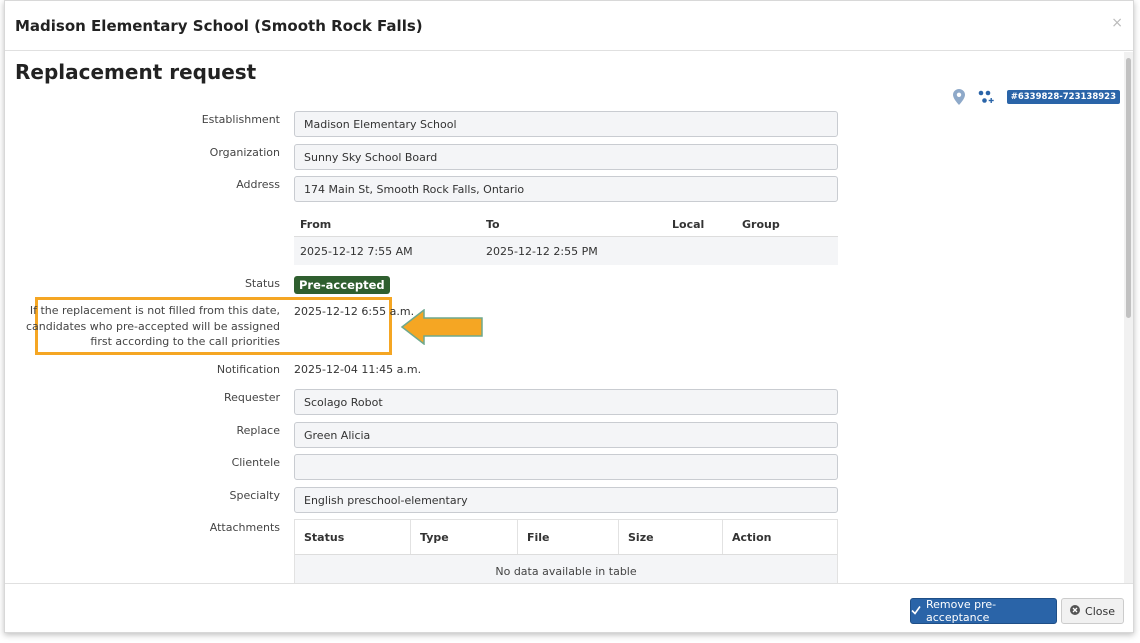 The image size is (1140, 643). What do you see at coordinates (566, 435) in the screenshot?
I see `replace-field: Green Alicia` at bounding box center [566, 435].